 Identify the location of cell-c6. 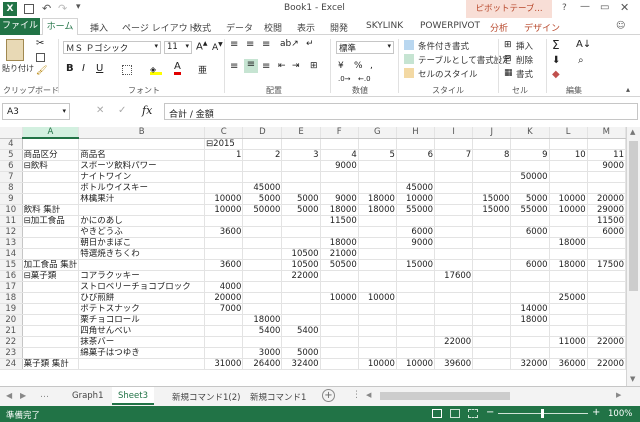
(224, 166).